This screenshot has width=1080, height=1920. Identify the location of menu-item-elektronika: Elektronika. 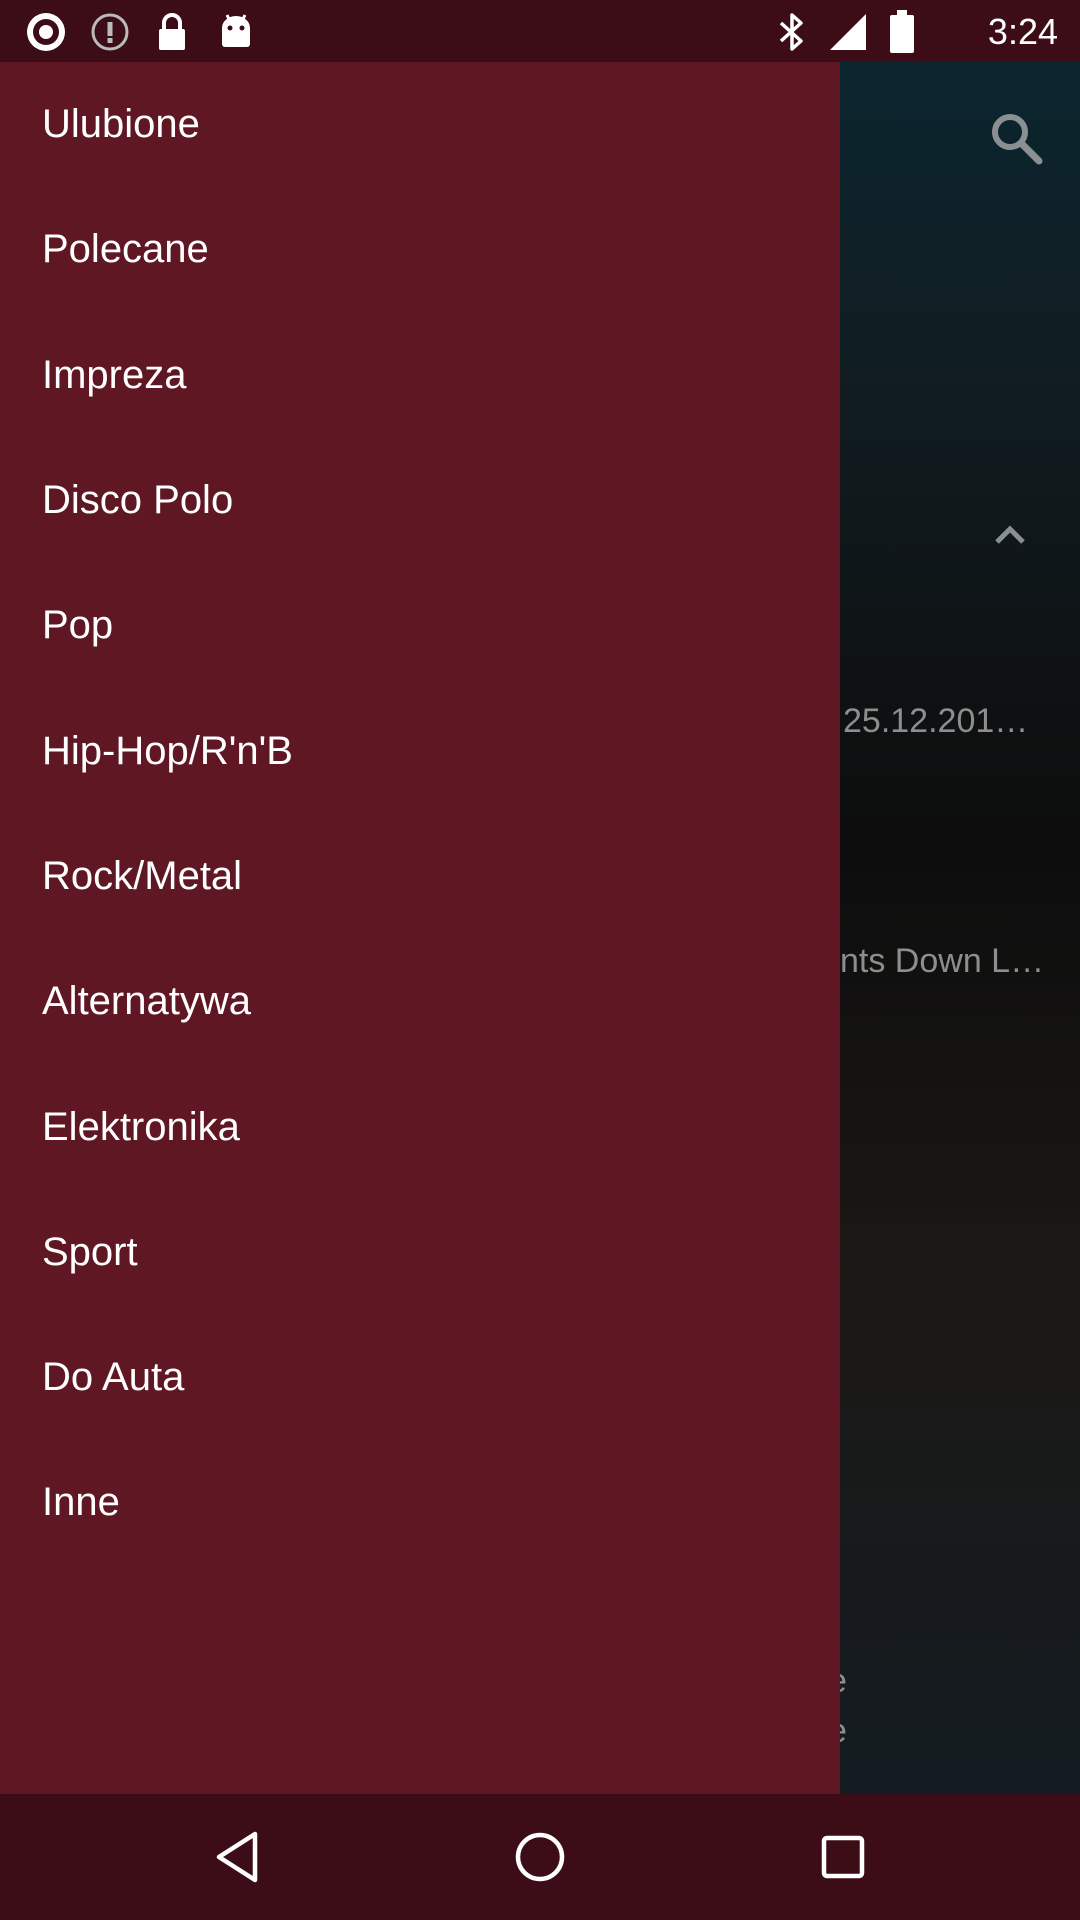
(420, 1126).